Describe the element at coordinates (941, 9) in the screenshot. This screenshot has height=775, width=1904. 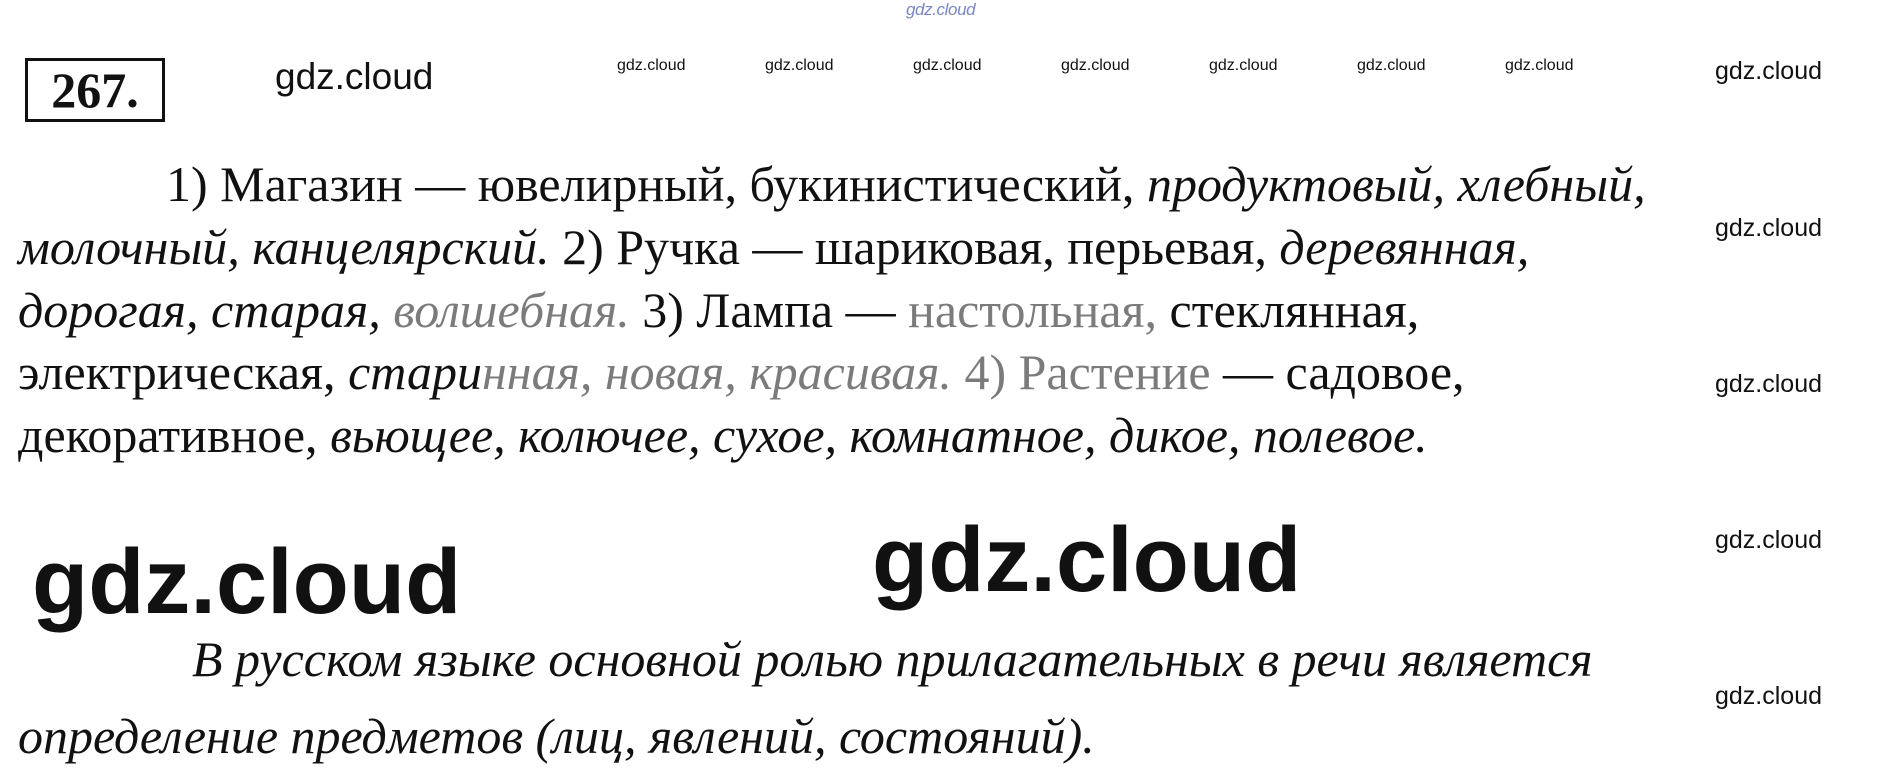
I see `watermark-top: gdz.cloud` at that location.